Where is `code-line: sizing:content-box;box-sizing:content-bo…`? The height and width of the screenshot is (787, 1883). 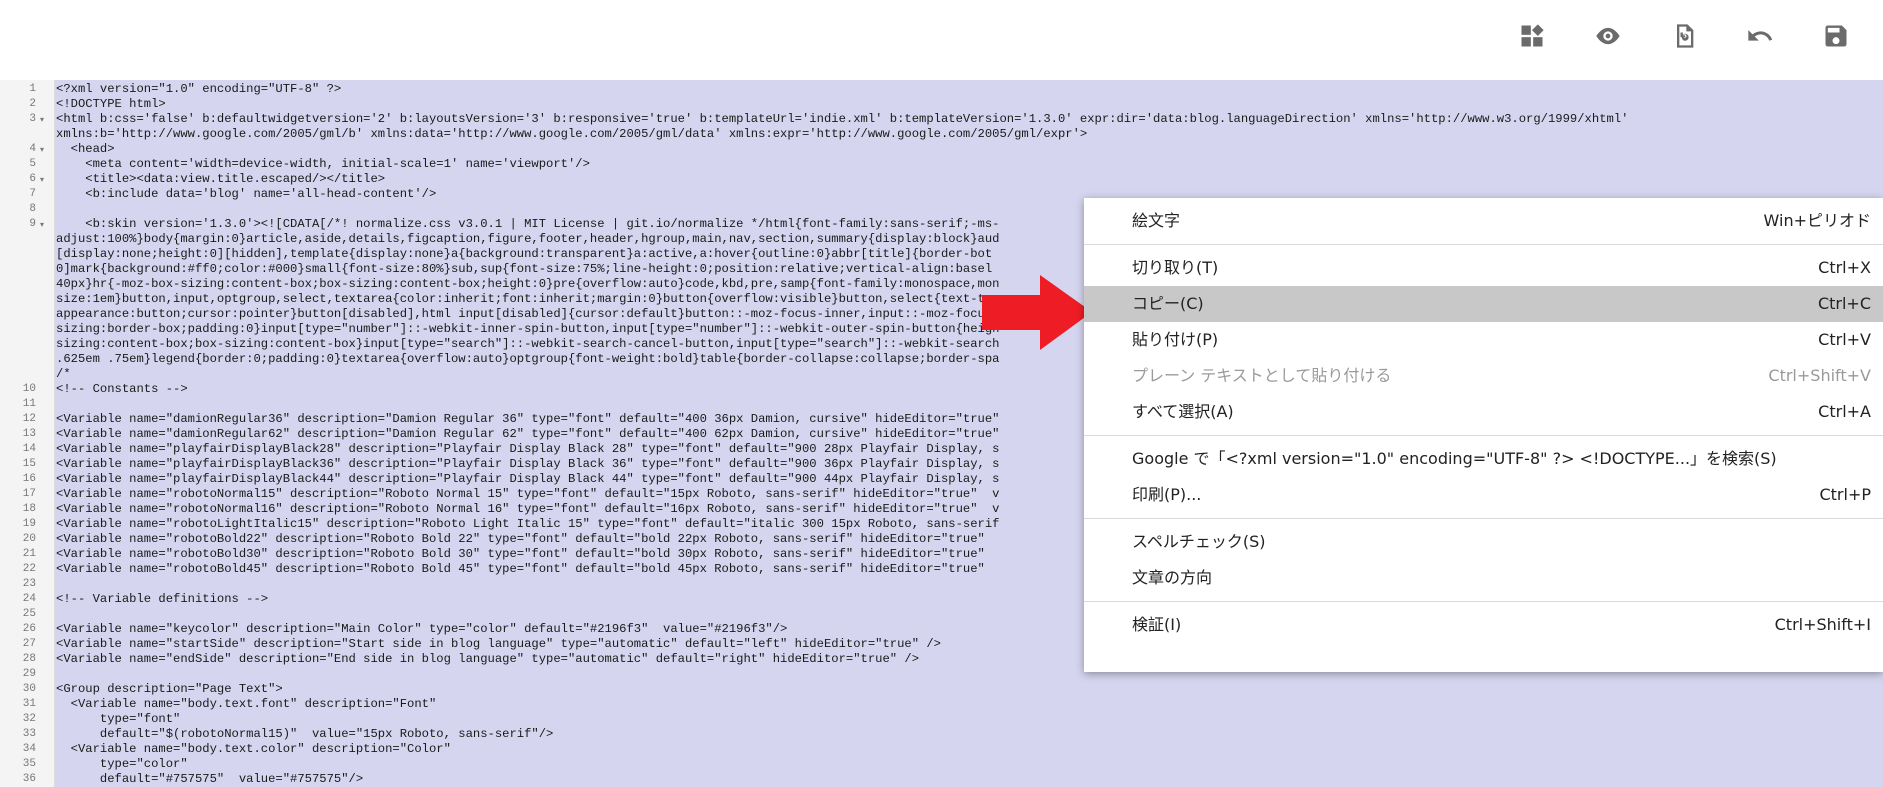
code-line: sizing:content-box;box-sizing:content-bo… is located at coordinates (527, 344).